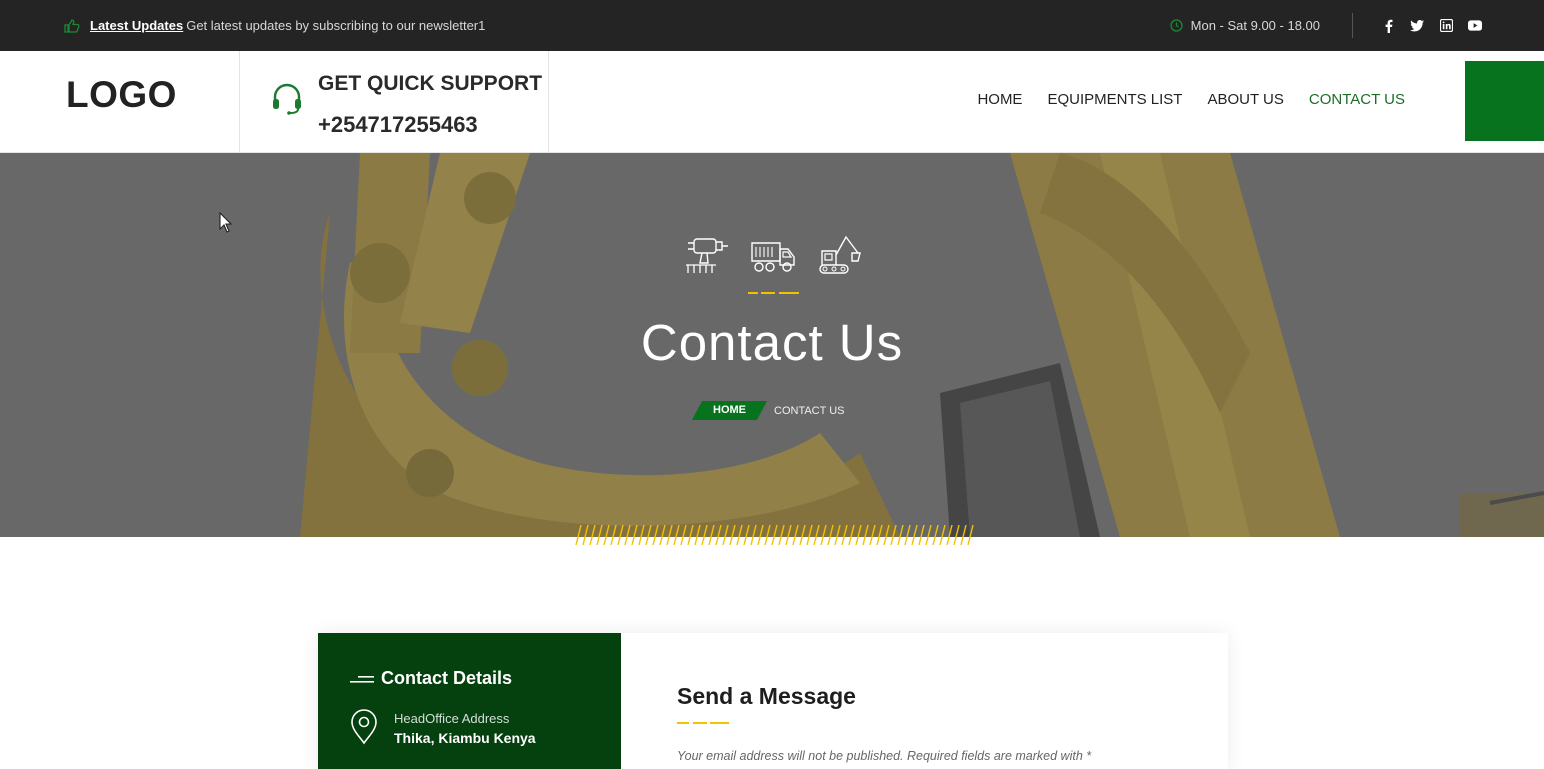  Describe the element at coordinates (287, 99) in the screenshot. I see `headset-icon` at that location.